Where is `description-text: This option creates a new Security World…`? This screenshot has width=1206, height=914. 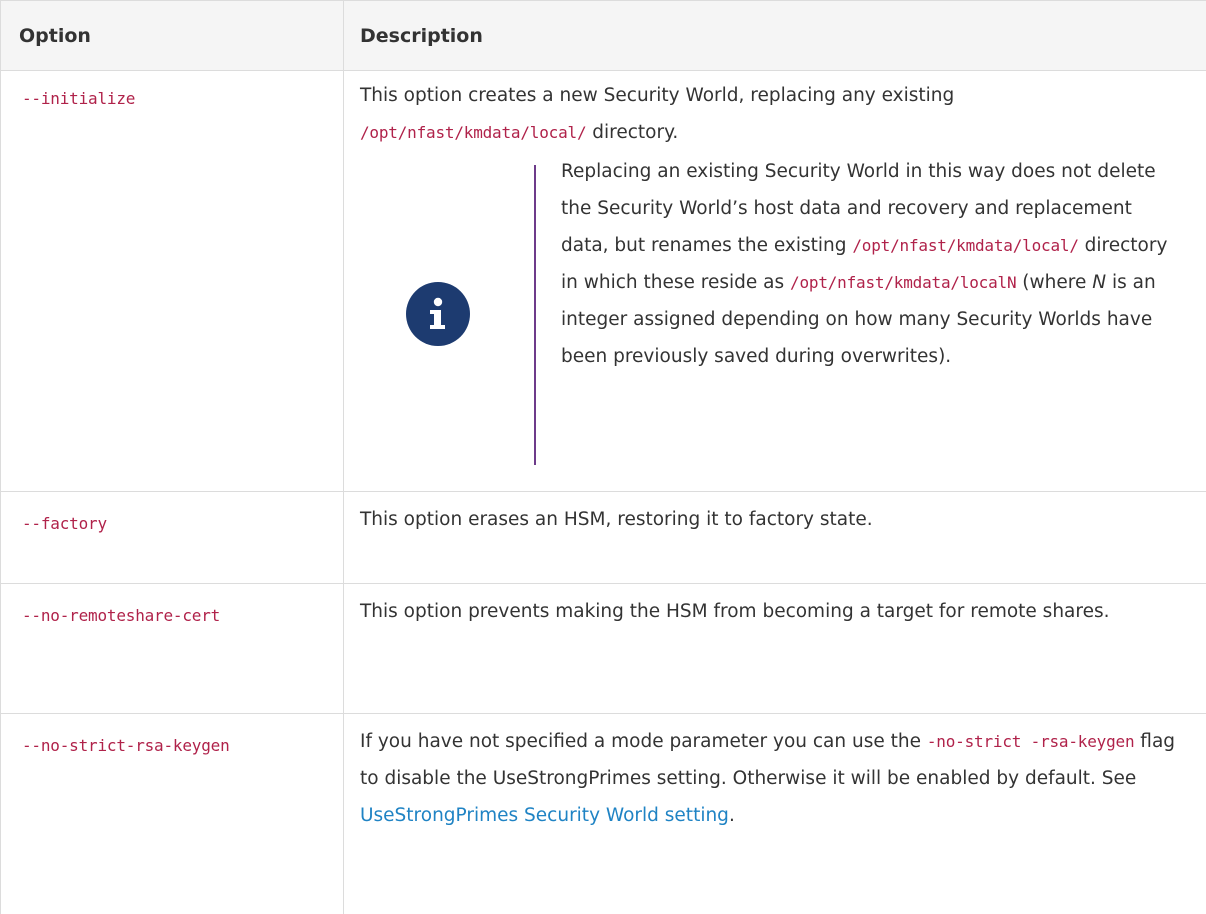 description-text: This option creates a new Security World… is located at coordinates (779, 114).